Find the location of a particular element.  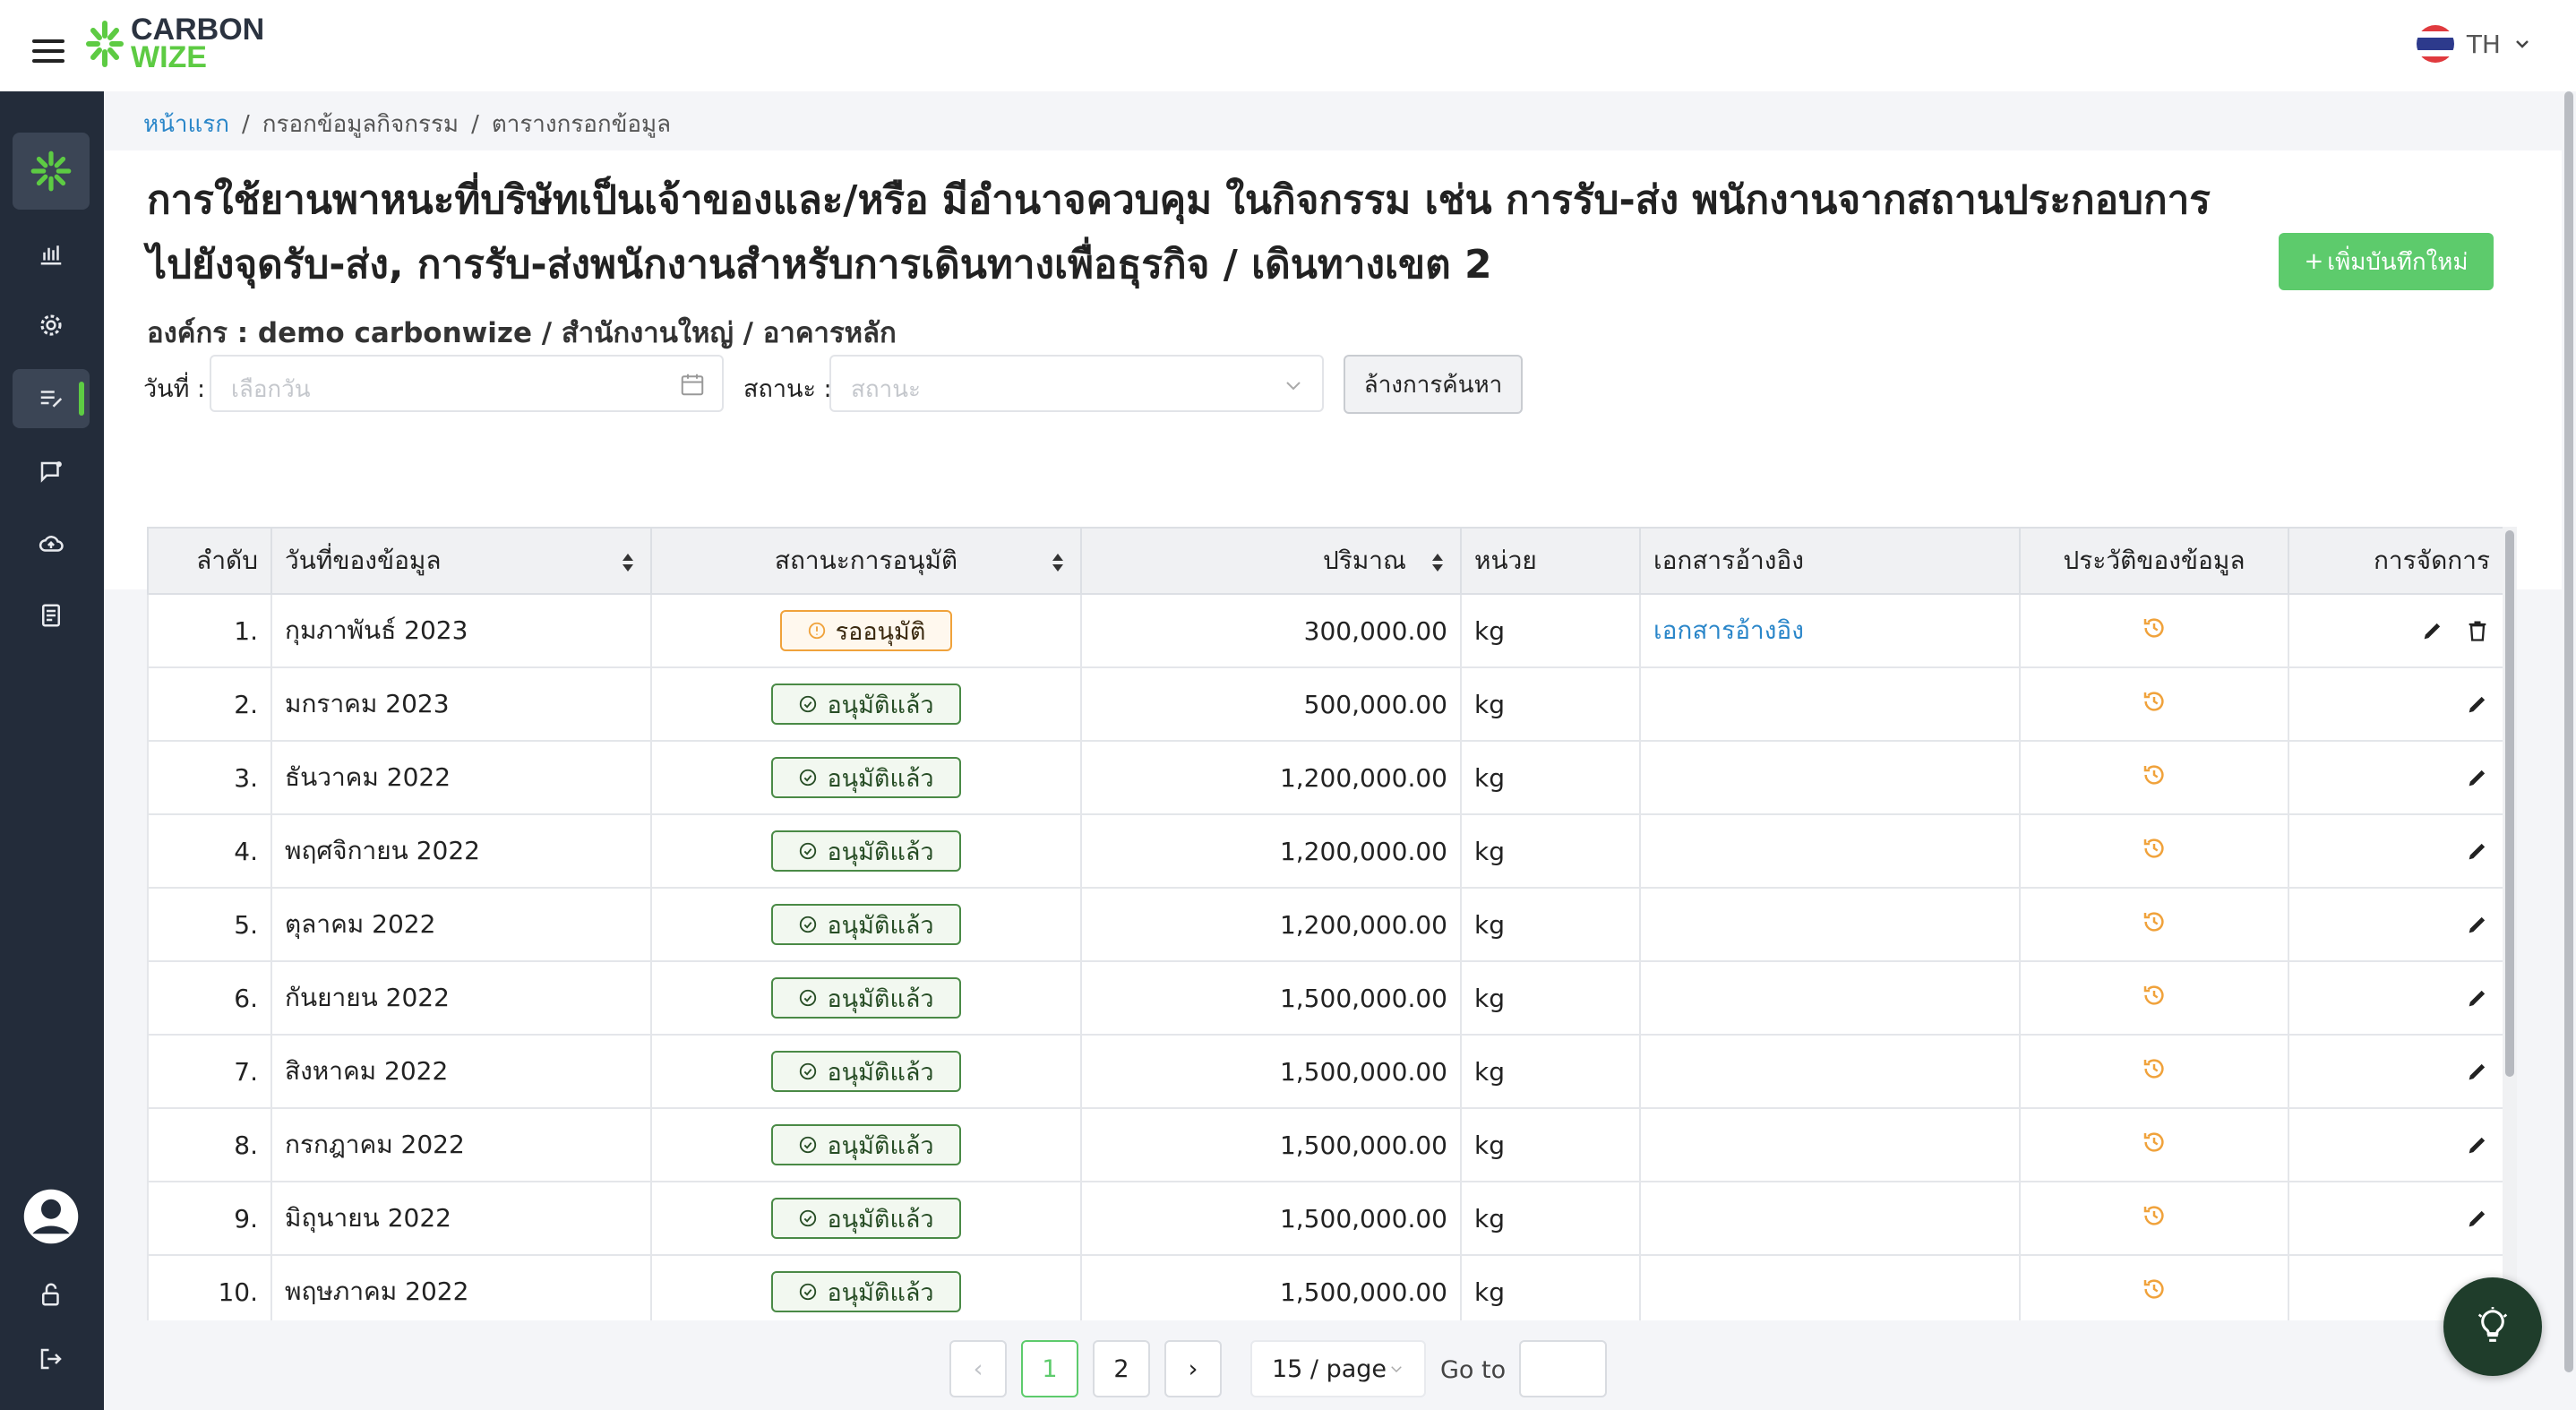

logo-text: CARBON WIZE is located at coordinates (197, 43).